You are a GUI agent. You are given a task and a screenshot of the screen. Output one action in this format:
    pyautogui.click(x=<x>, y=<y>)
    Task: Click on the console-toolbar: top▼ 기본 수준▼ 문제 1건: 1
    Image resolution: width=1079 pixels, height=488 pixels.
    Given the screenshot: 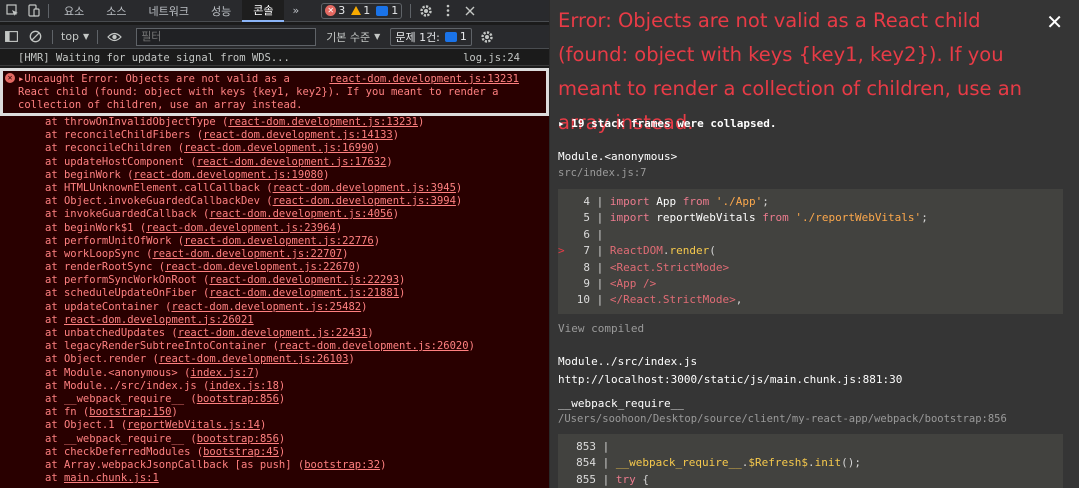 What is the action you would take?
    pyautogui.click(x=274, y=37)
    